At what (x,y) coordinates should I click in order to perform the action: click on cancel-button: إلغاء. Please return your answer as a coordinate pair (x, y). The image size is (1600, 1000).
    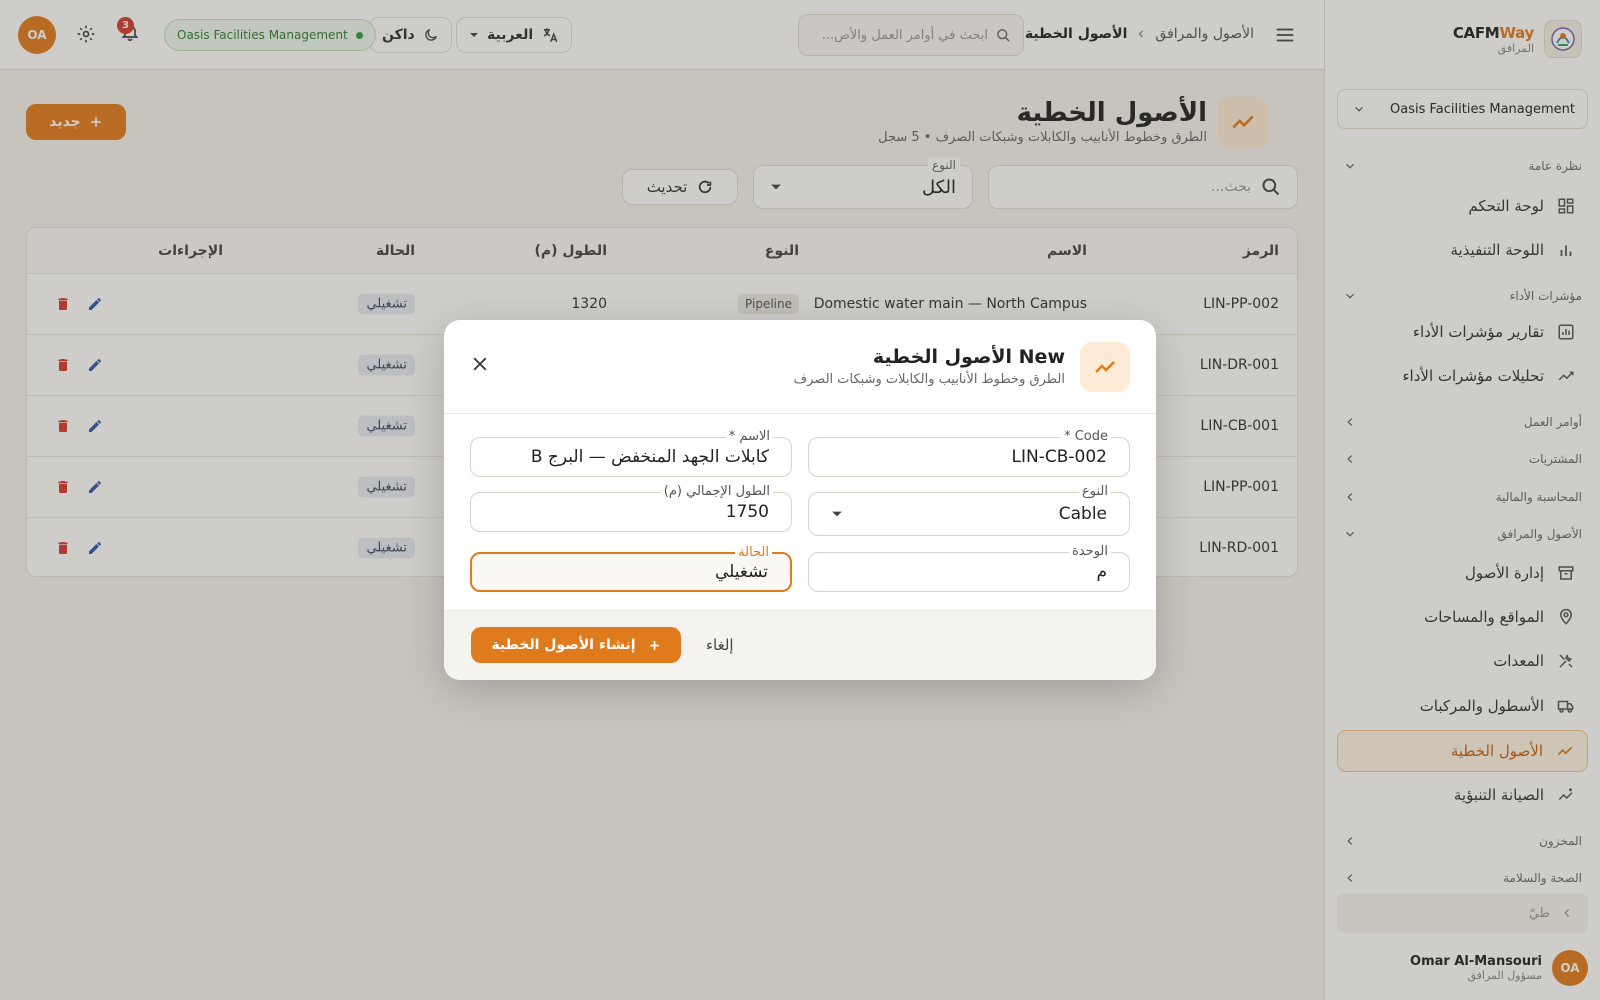
    Looking at the image, I should click on (720, 645).